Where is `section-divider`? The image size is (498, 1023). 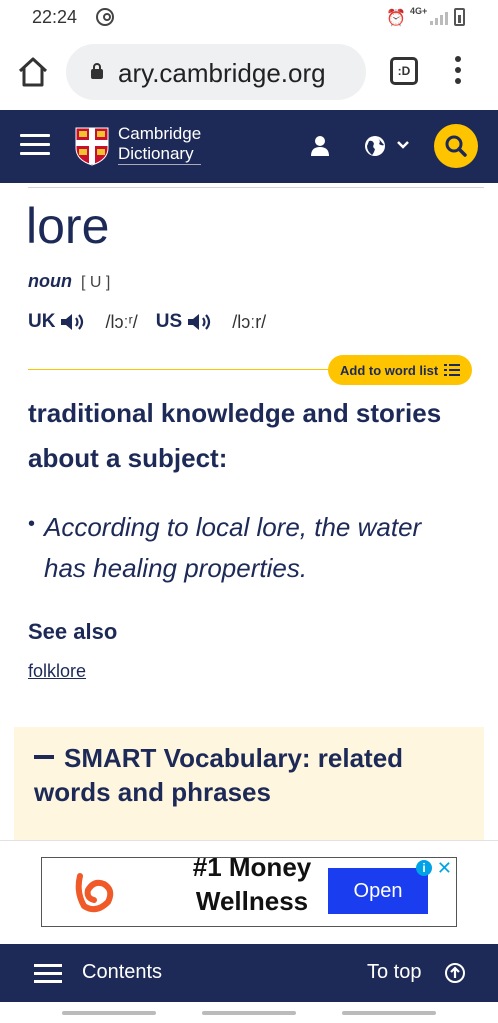
section-divider is located at coordinates (183, 369).